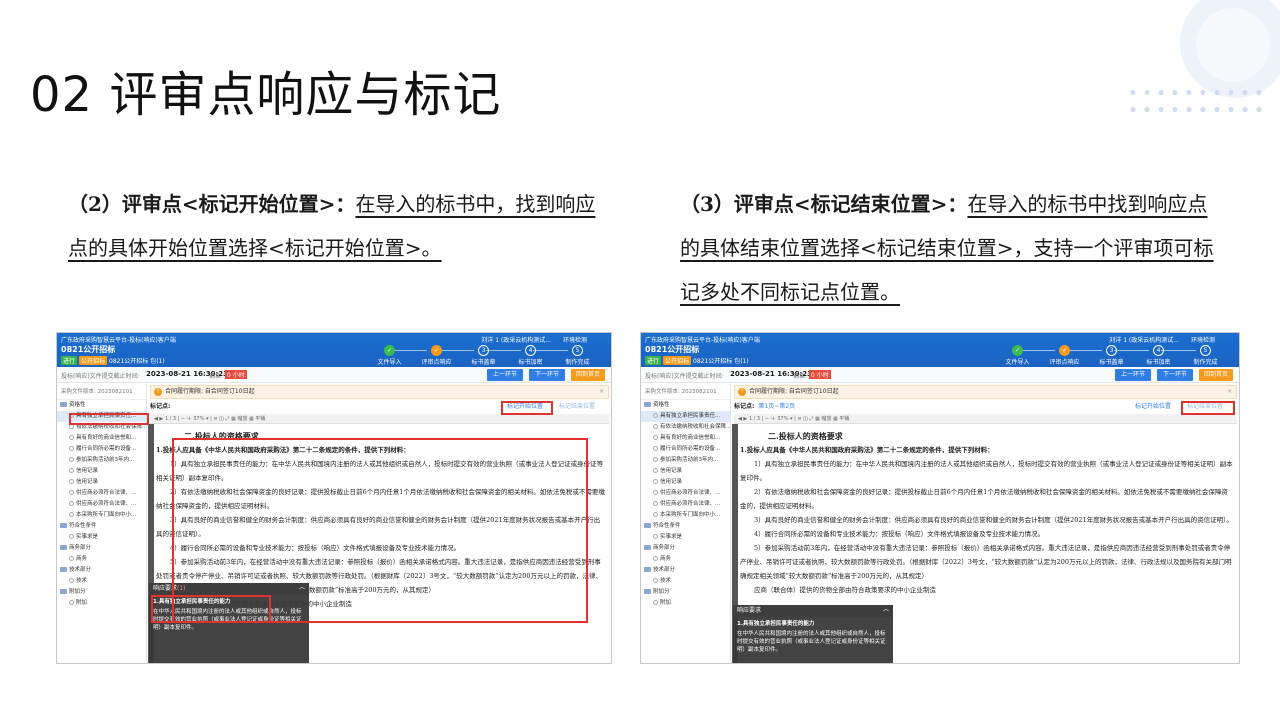 The image size is (1280, 720). I want to click on popup-header: 响应要求 ︿, so click(813, 611).